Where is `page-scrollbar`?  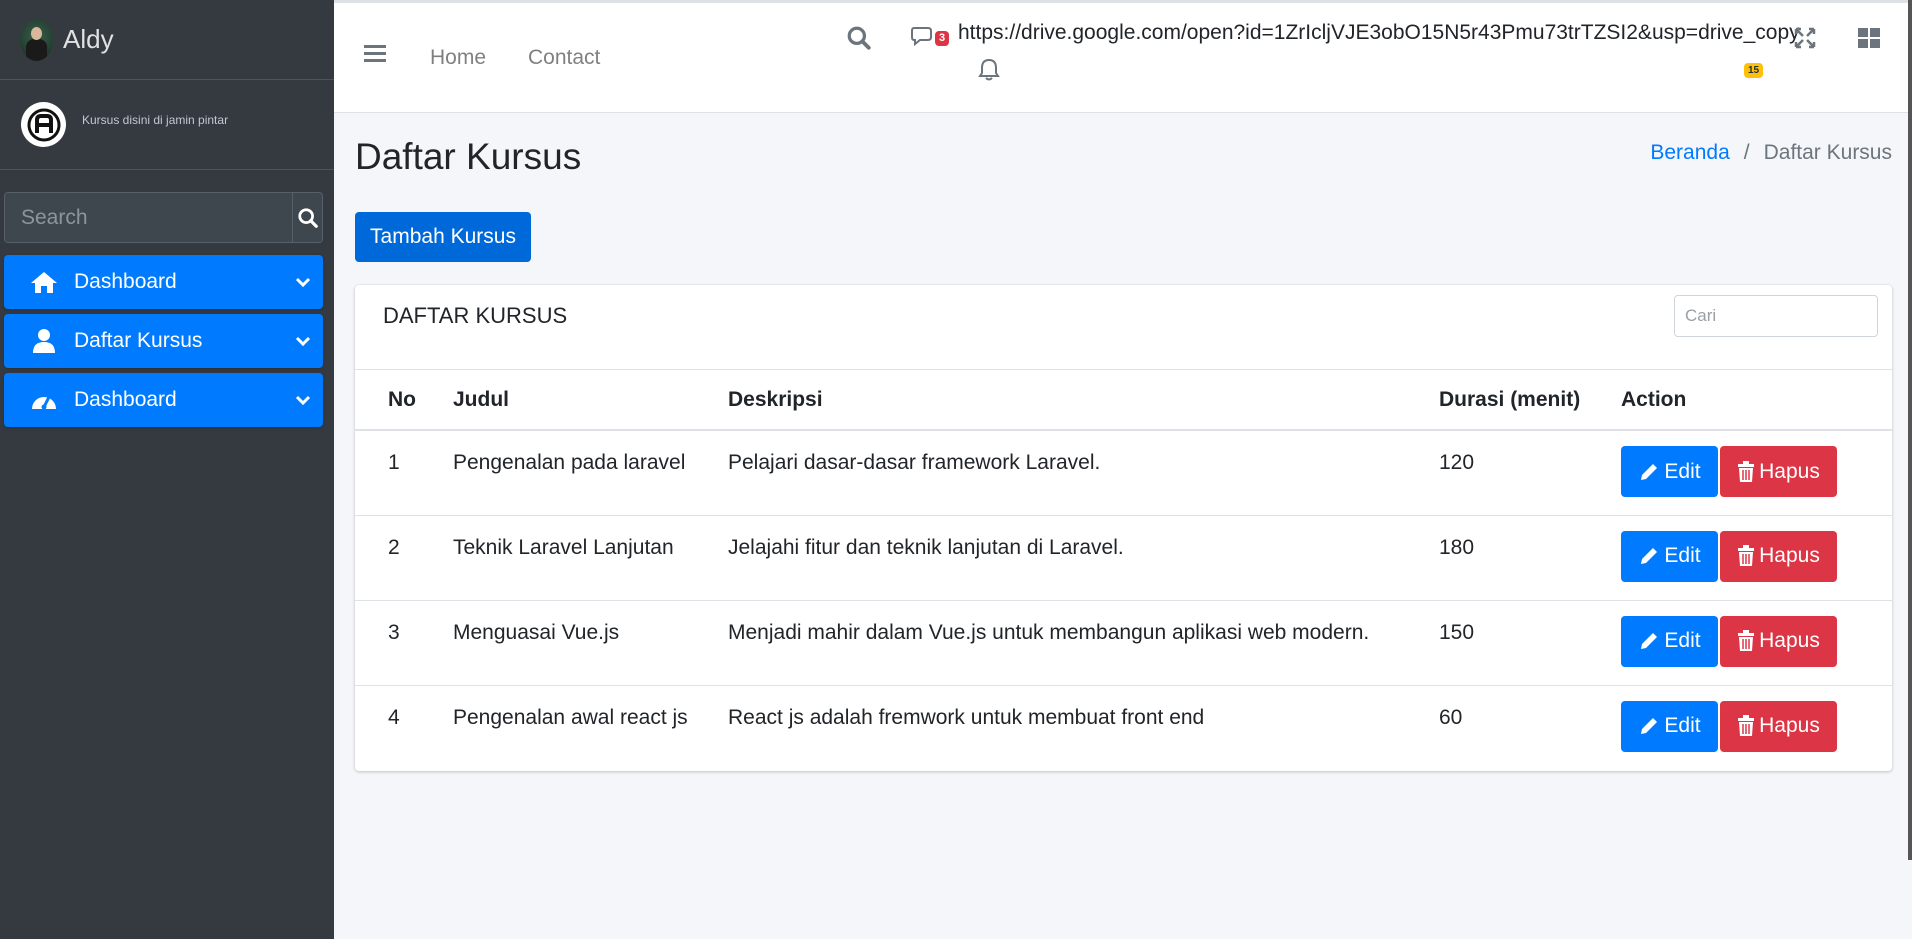 page-scrollbar is located at coordinates (1910, 430).